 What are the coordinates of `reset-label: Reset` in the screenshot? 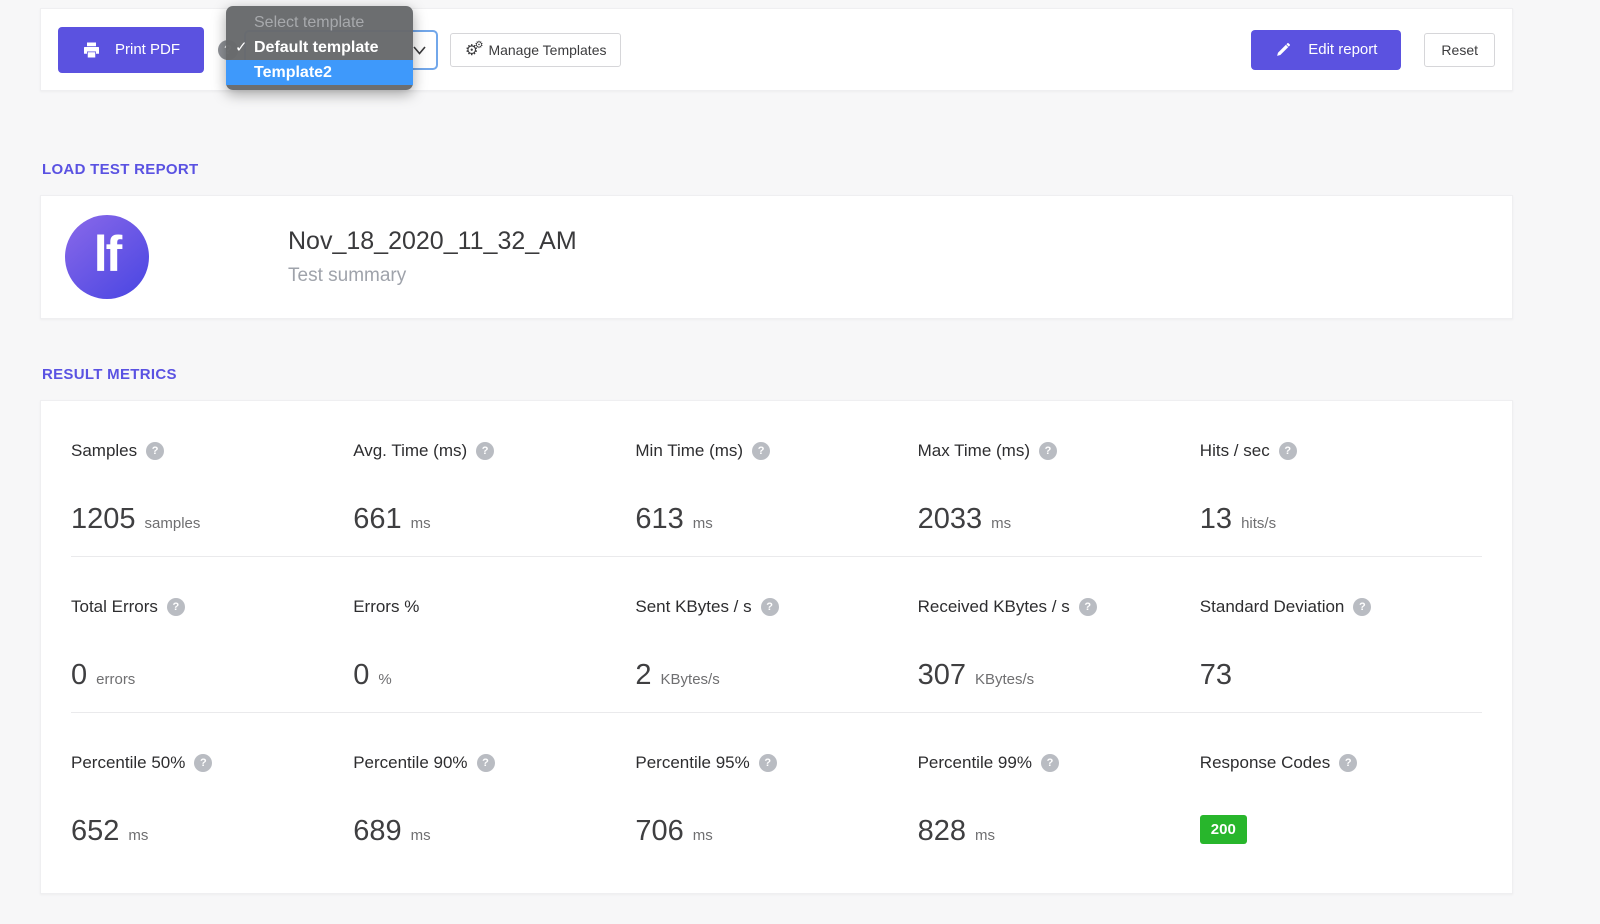 It's located at (1459, 49).